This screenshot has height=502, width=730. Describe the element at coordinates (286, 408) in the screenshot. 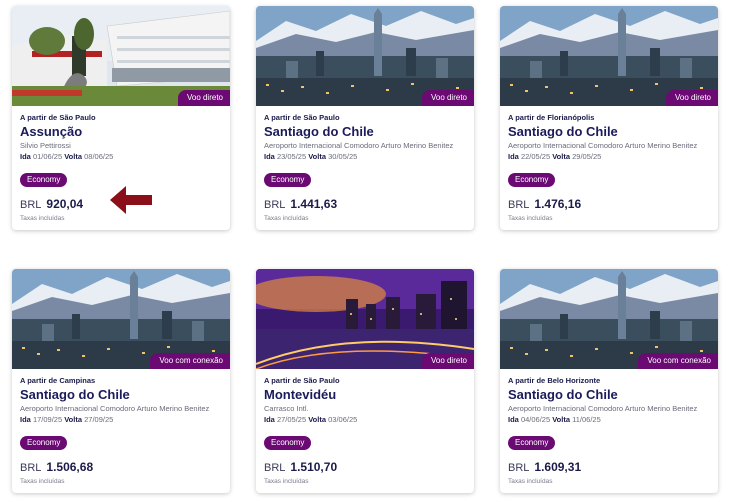

I see `airport-name: Carrasco Intl.` at that location.